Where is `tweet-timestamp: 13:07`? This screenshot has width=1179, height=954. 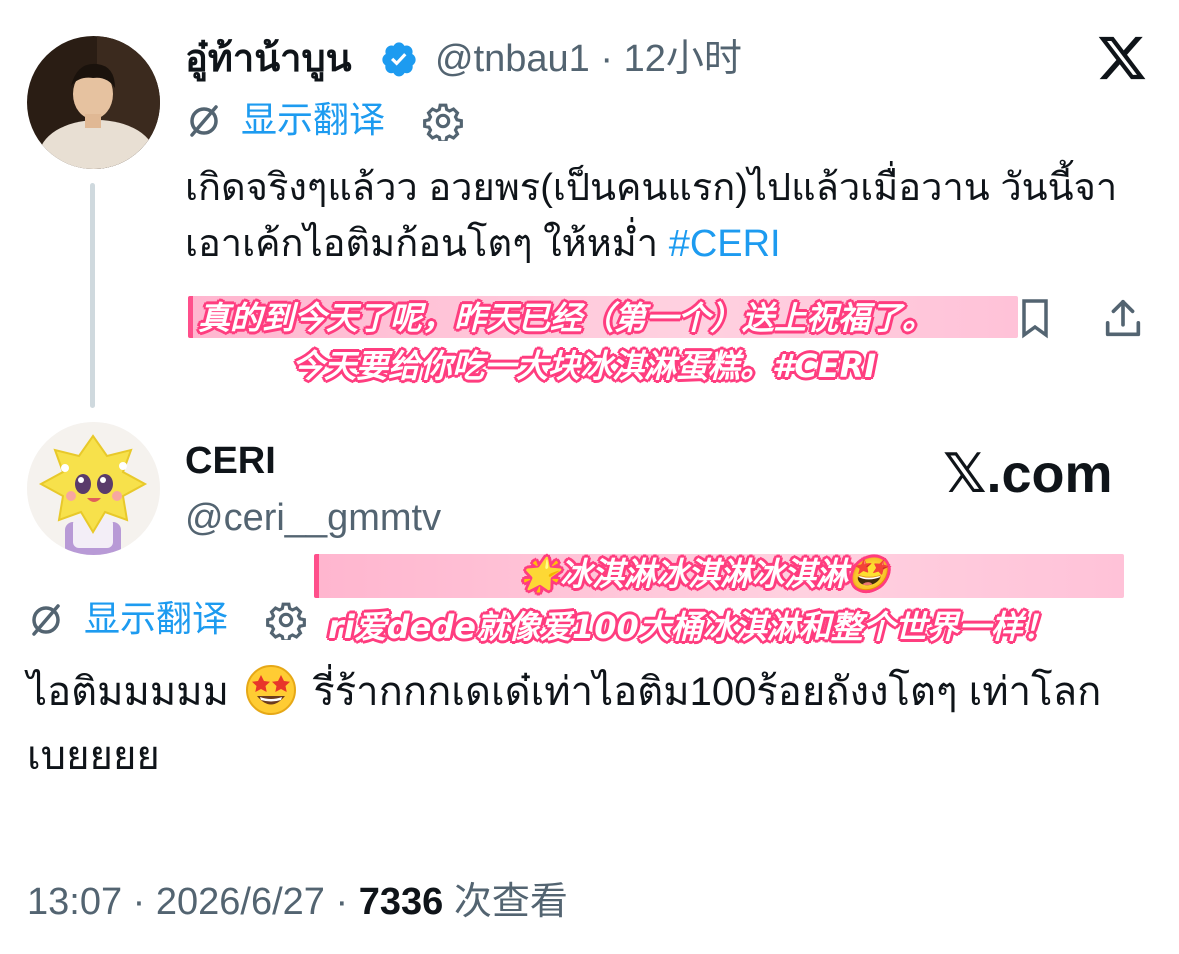
tweet-timestamp: 13:07 is located at coordinates (74, 902).